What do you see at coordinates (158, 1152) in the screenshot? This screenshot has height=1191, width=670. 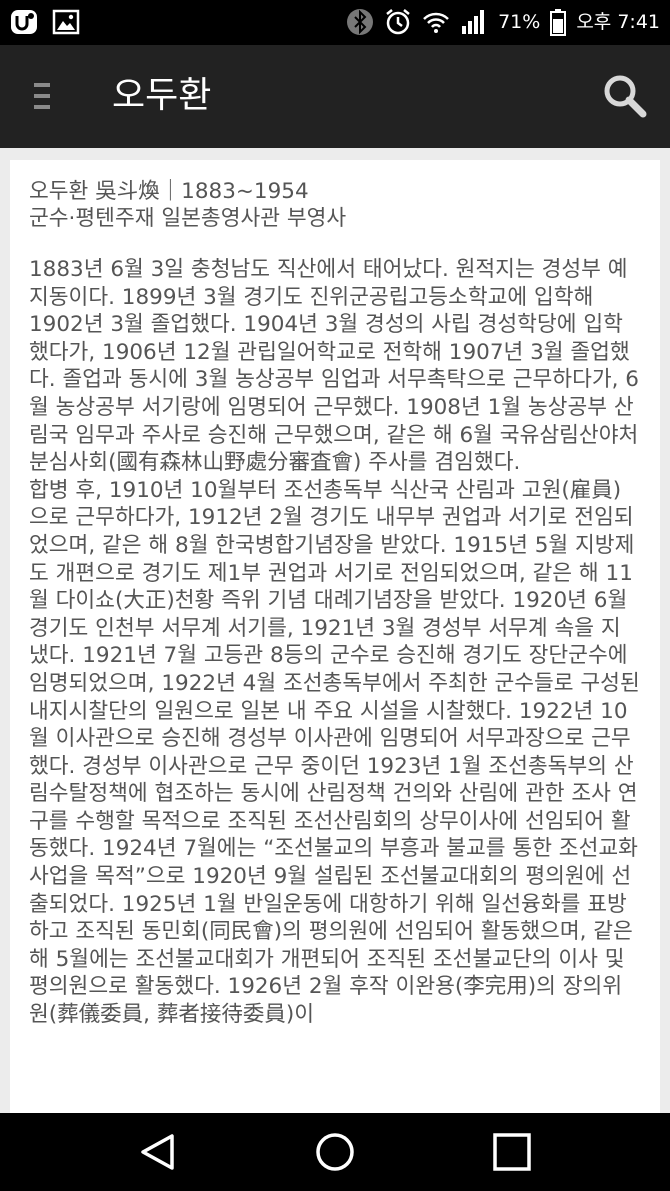 I see `back-icon` at bounding box center [158, 1152].